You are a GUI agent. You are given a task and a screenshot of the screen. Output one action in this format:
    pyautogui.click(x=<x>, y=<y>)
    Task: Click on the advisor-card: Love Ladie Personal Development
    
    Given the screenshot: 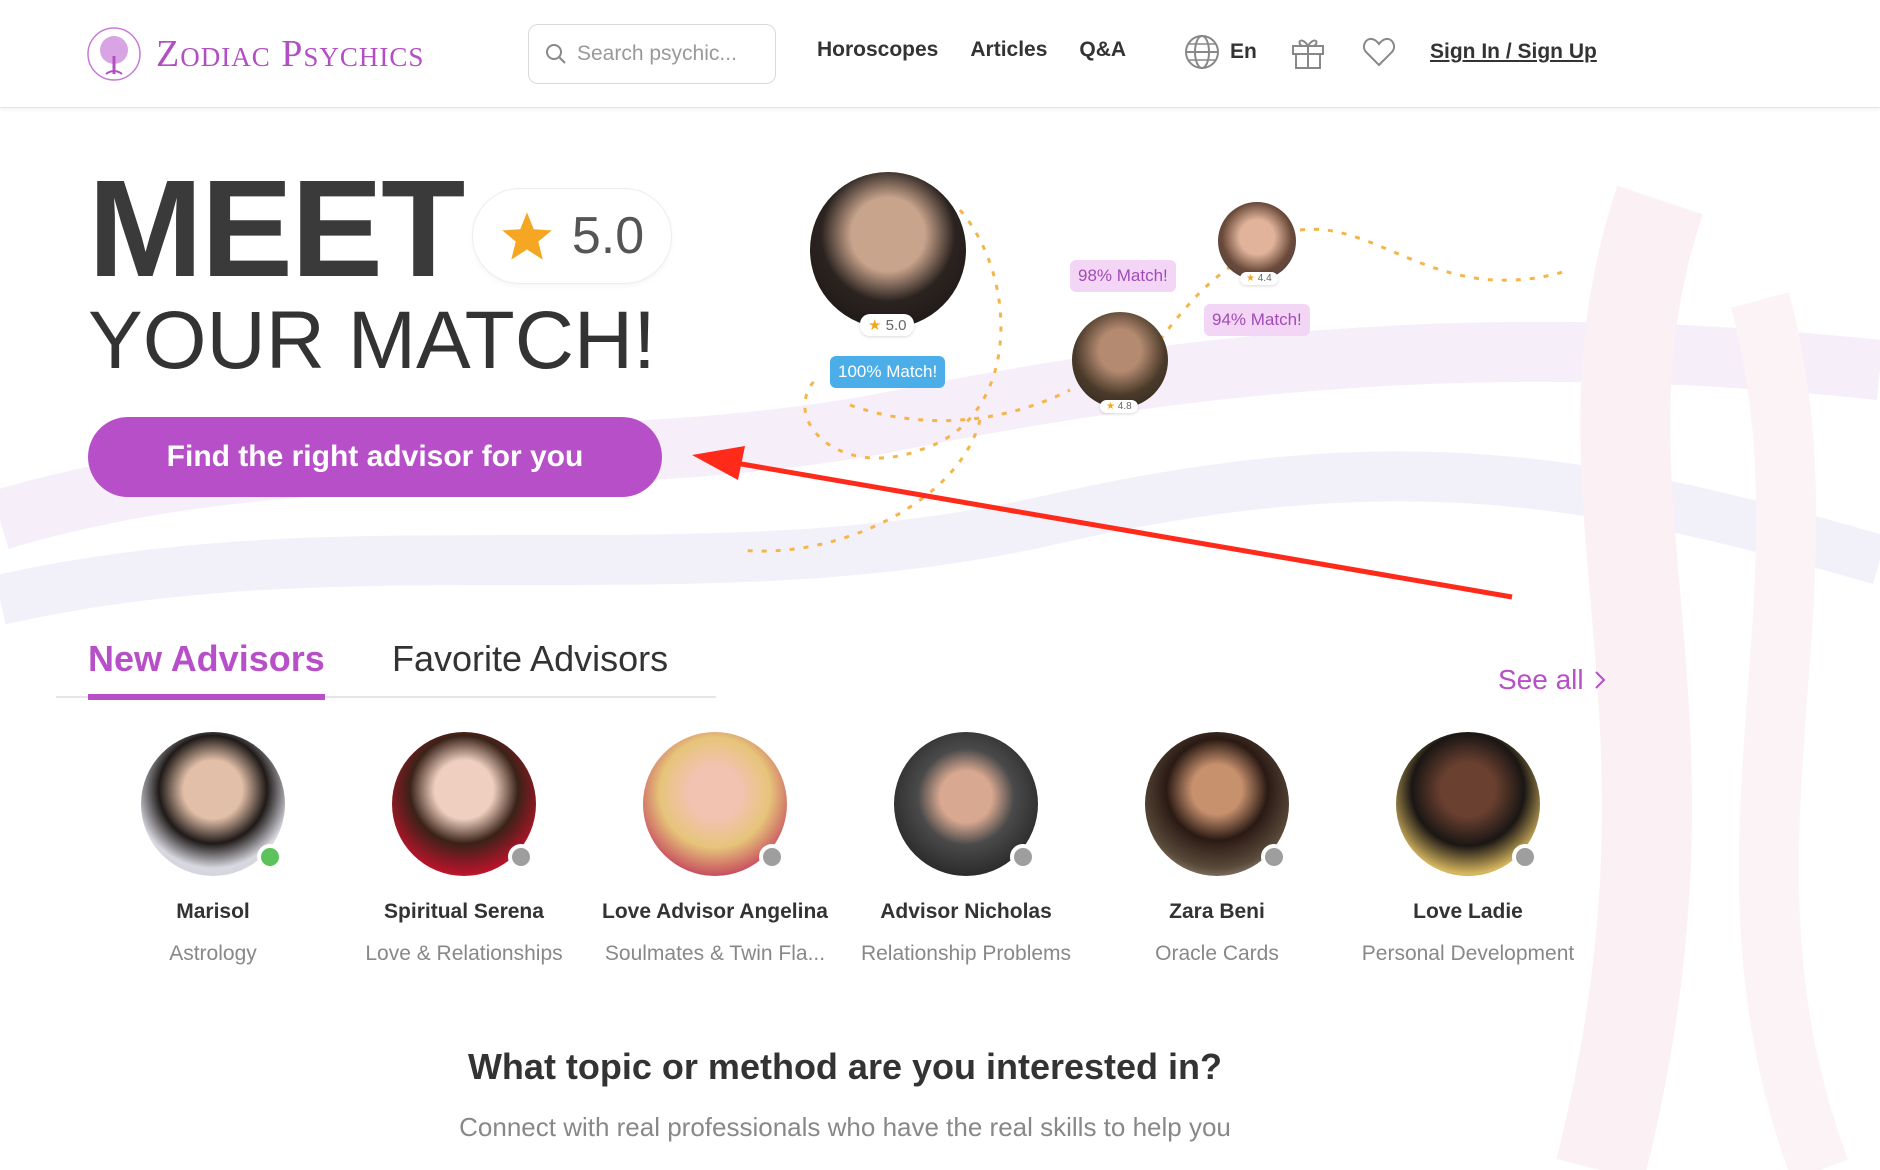 What is the action you would take?
    pyautogui.click(x=1468, y=849)
    